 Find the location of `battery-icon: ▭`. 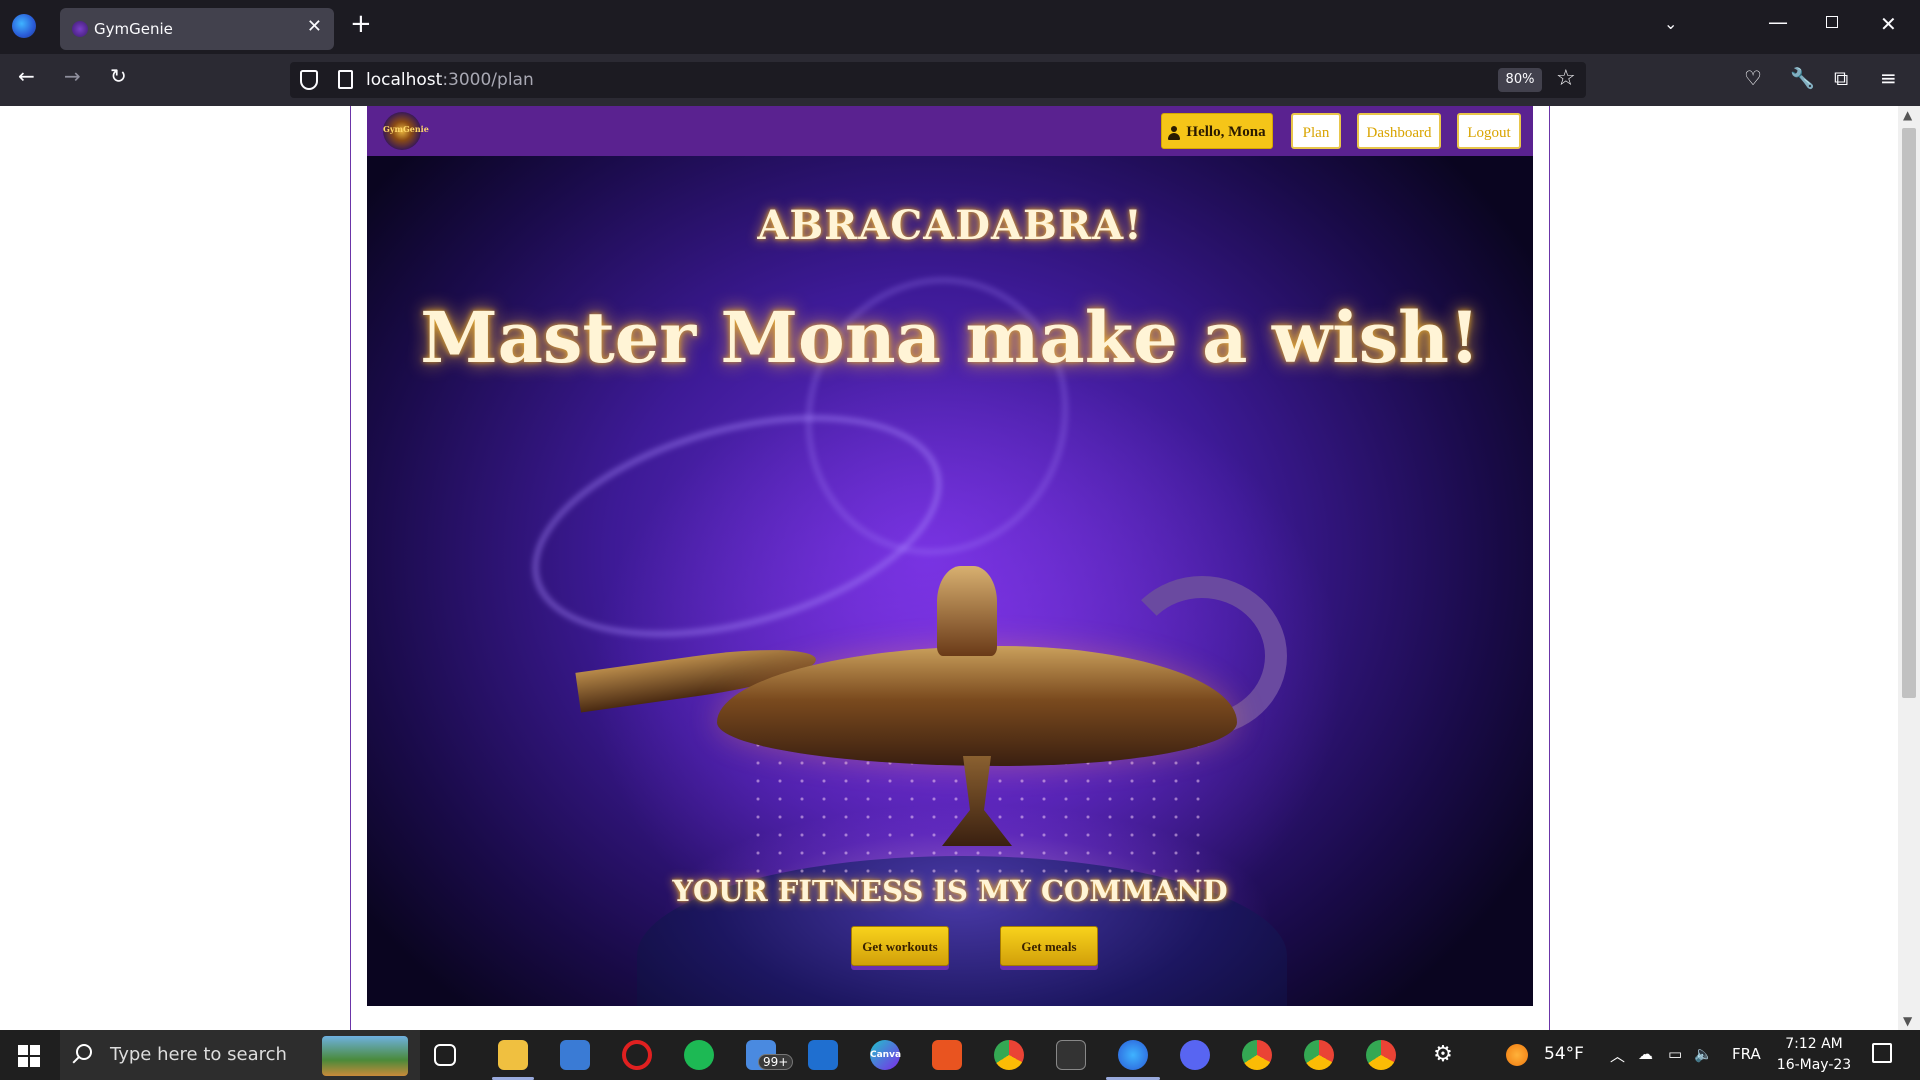

battery-icon: ▭ is located at coordinates (1675, 1054).